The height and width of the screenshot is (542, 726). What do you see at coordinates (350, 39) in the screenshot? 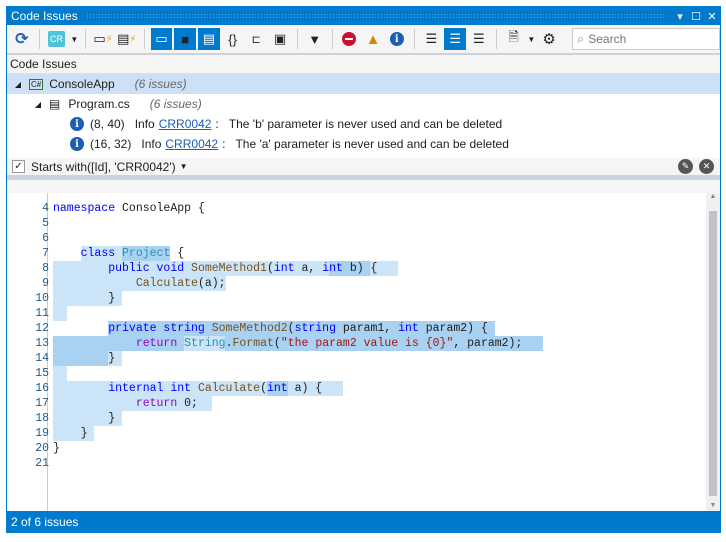
I see `error-icon` at bounding box center [350, 39].